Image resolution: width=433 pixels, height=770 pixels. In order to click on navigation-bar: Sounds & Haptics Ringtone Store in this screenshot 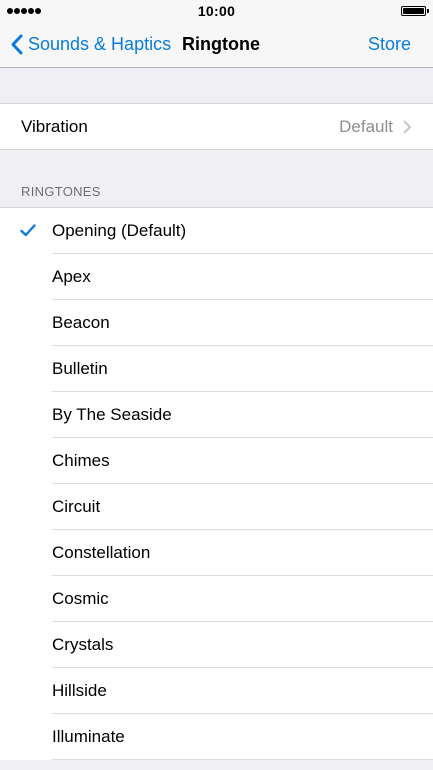, I will do `click(216, 45)`.